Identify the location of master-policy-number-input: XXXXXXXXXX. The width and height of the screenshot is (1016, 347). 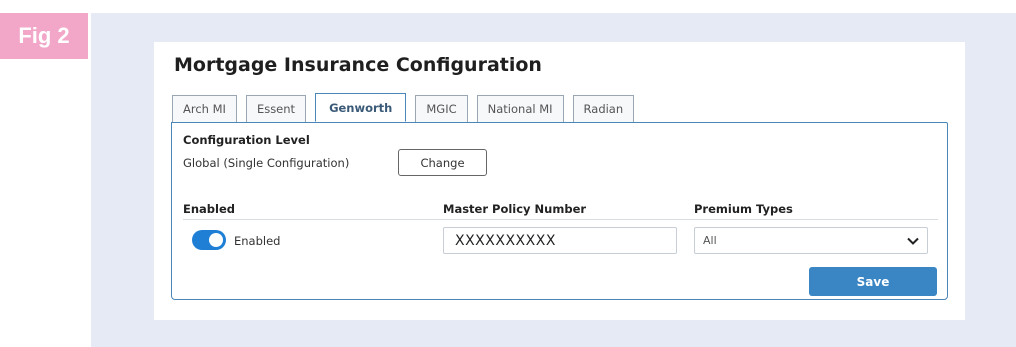
(560, 240).